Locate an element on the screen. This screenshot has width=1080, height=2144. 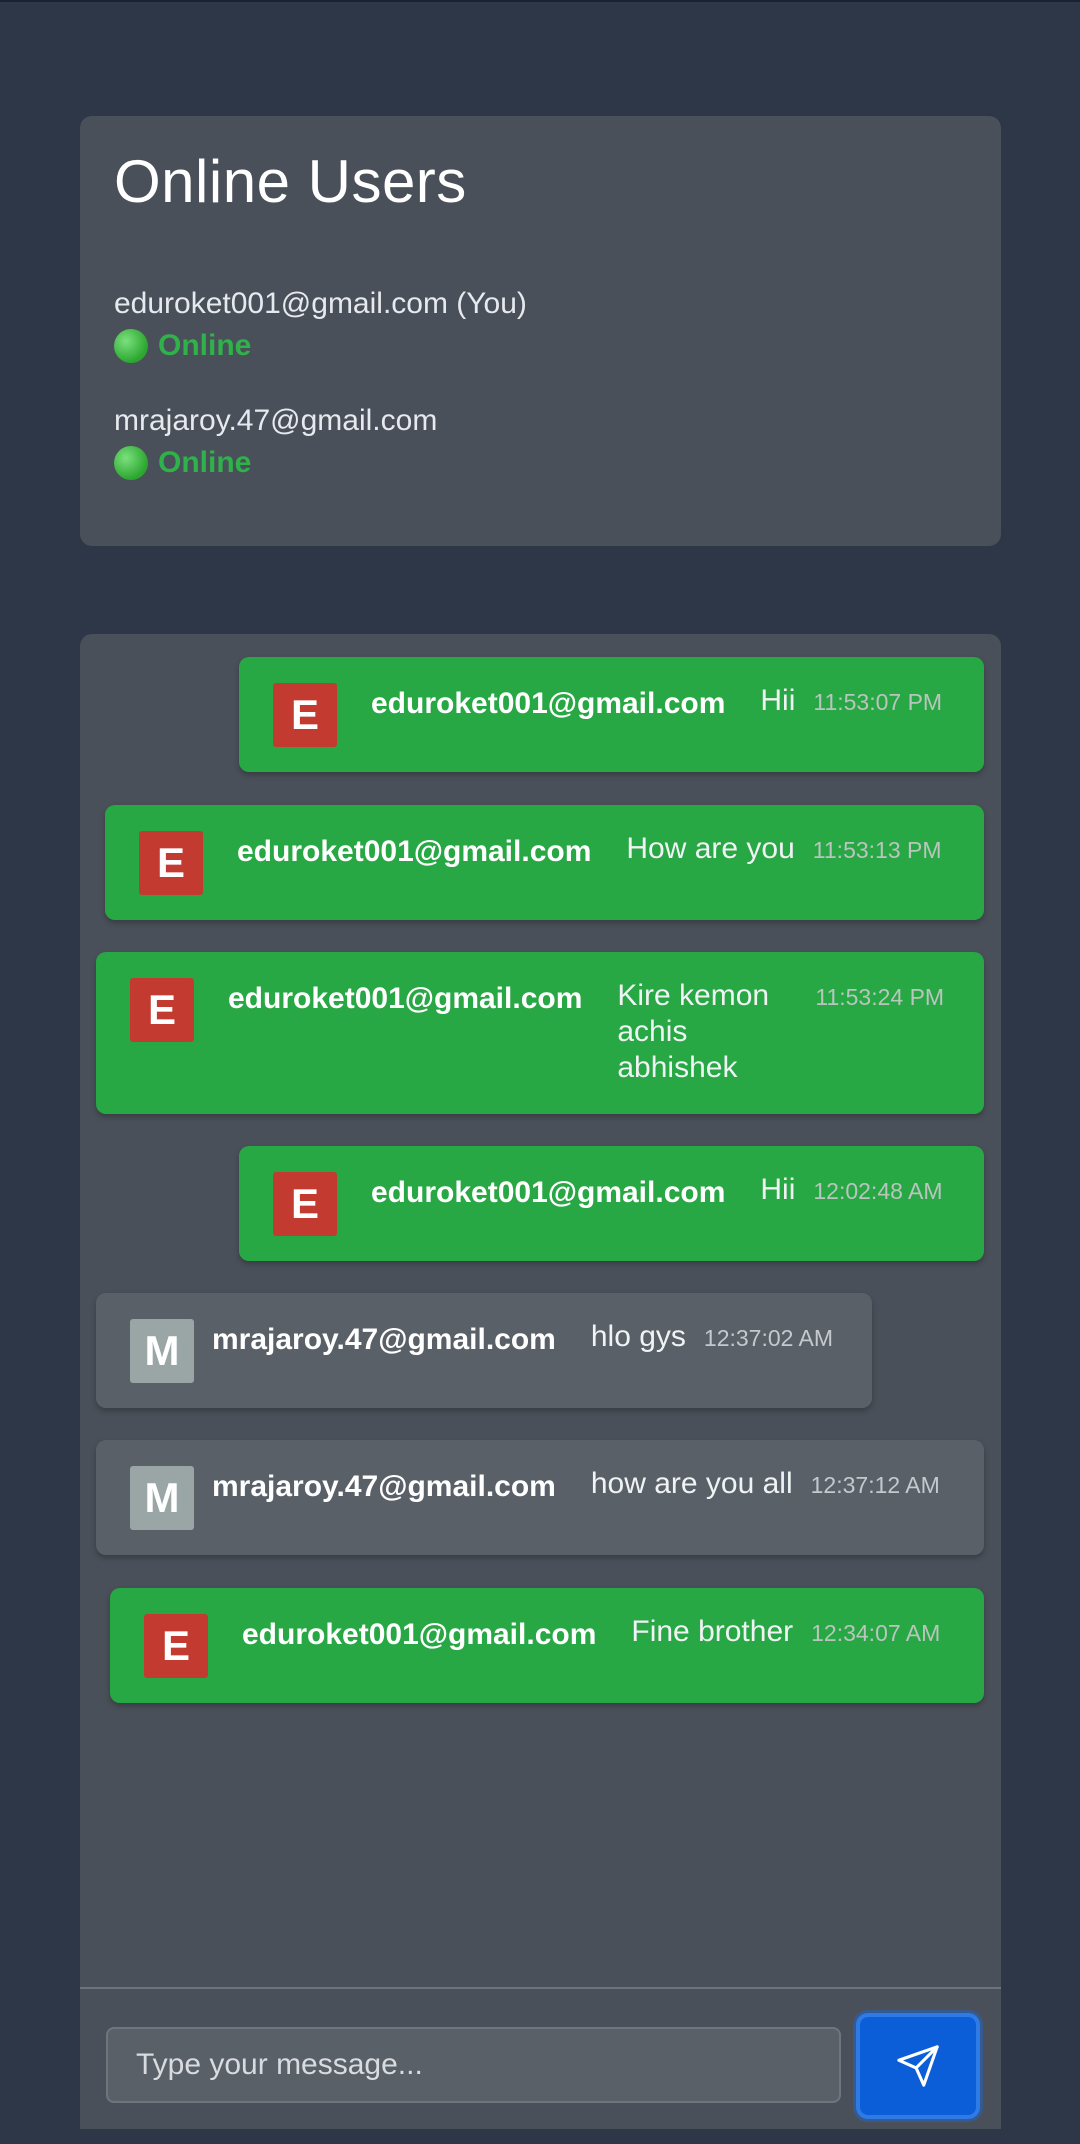
message-time: 11:53:13 PM is located at coordinates (877, 850).